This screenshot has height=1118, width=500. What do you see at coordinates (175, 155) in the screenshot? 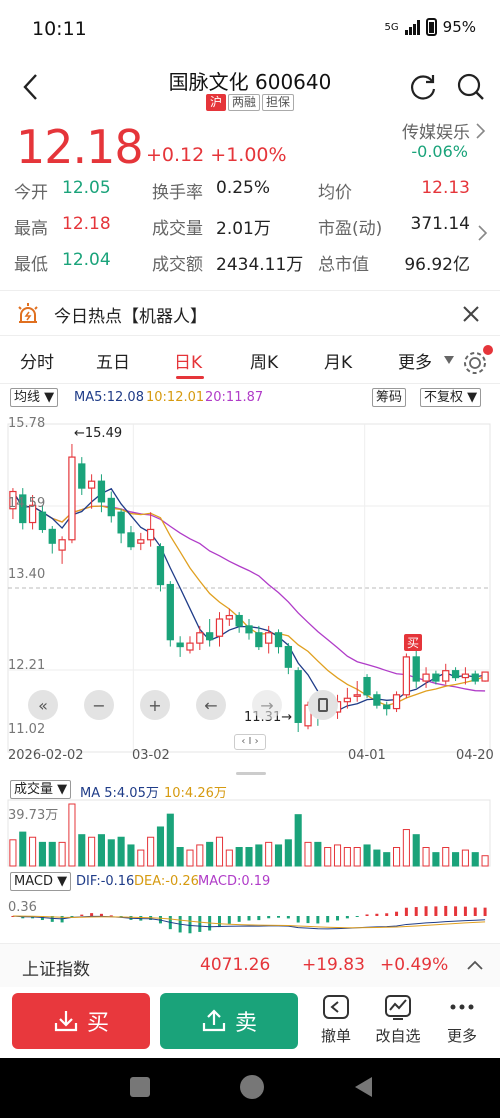
I see `price-change-value: +0.12` at bounding box center [175, 155].